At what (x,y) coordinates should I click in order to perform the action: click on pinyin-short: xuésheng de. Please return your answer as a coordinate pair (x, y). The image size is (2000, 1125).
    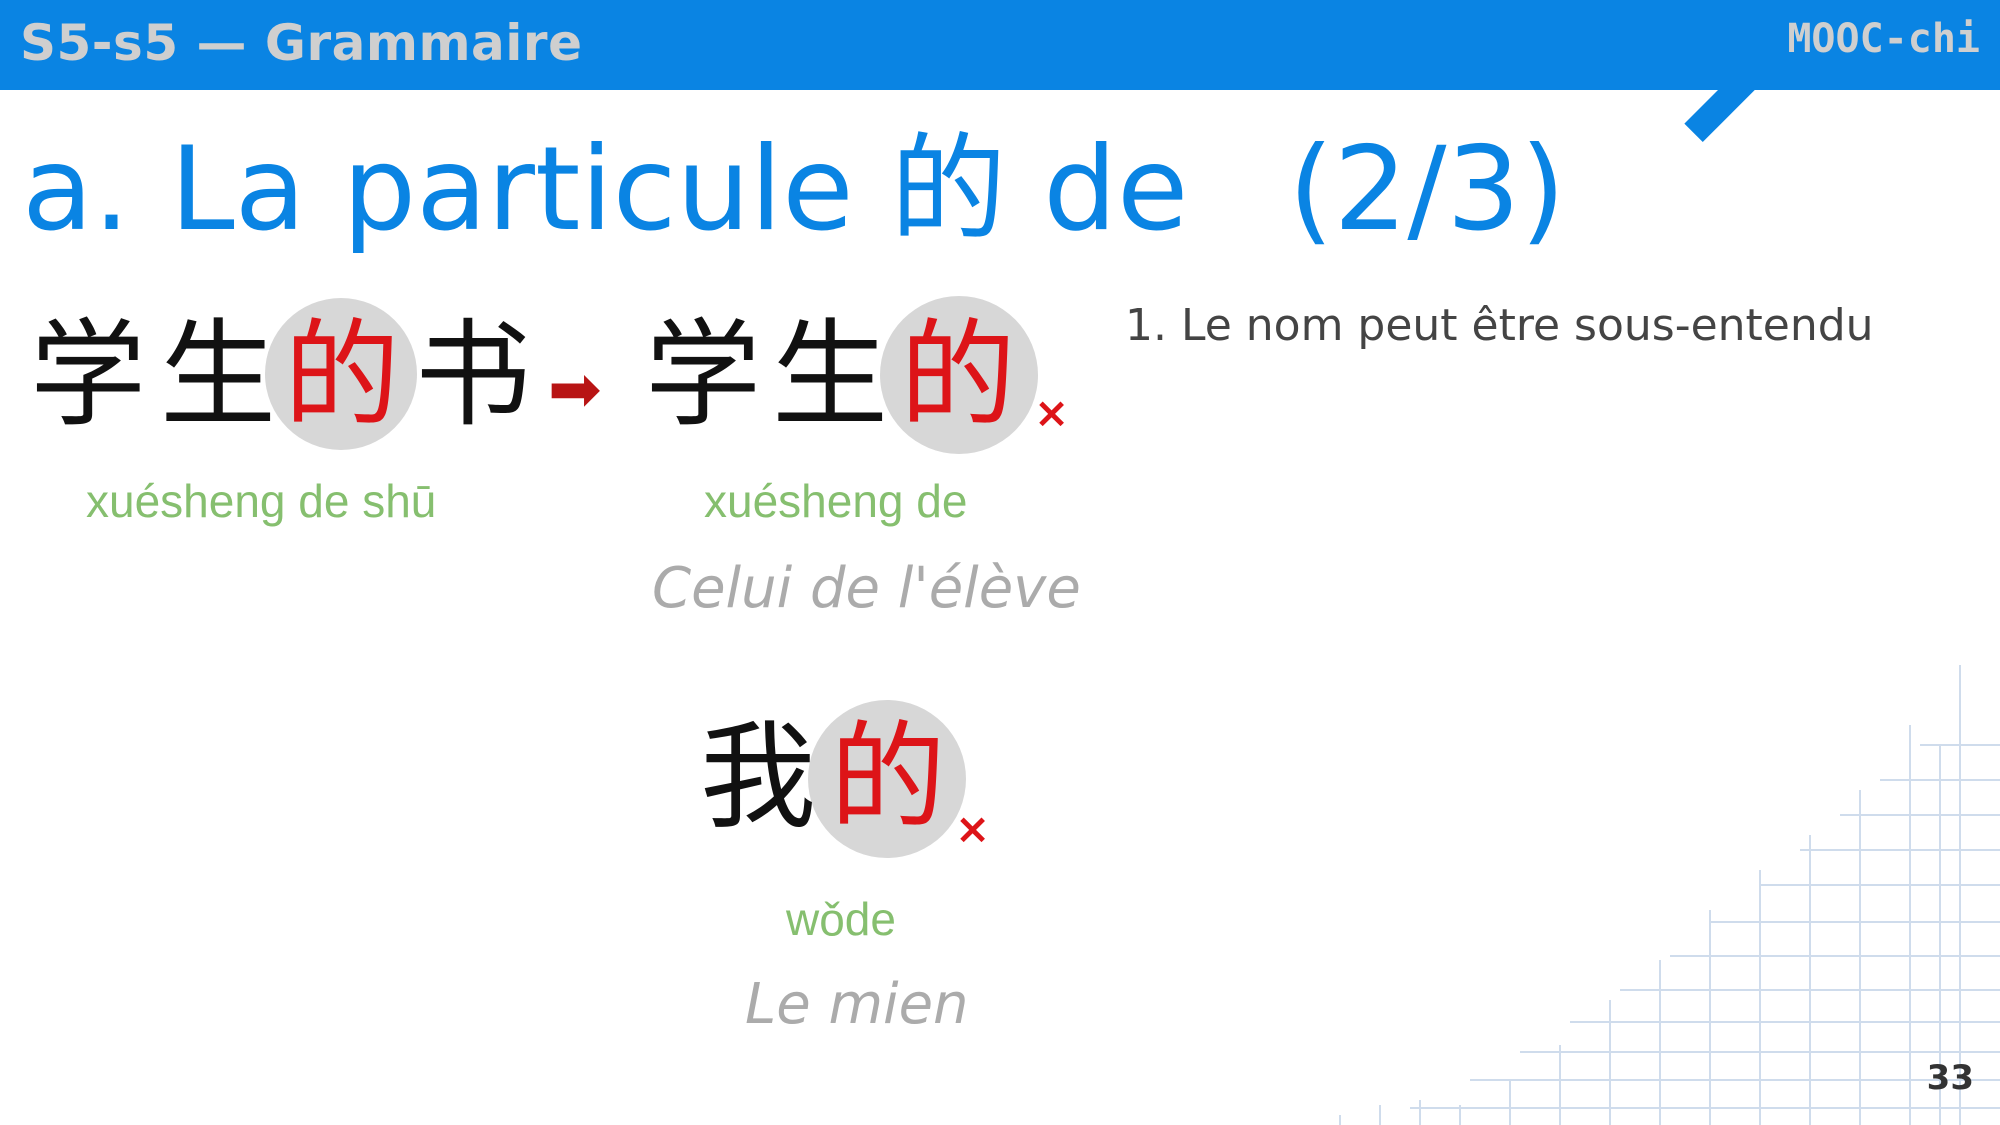
    Looking at the image, I should click on (836, 501).